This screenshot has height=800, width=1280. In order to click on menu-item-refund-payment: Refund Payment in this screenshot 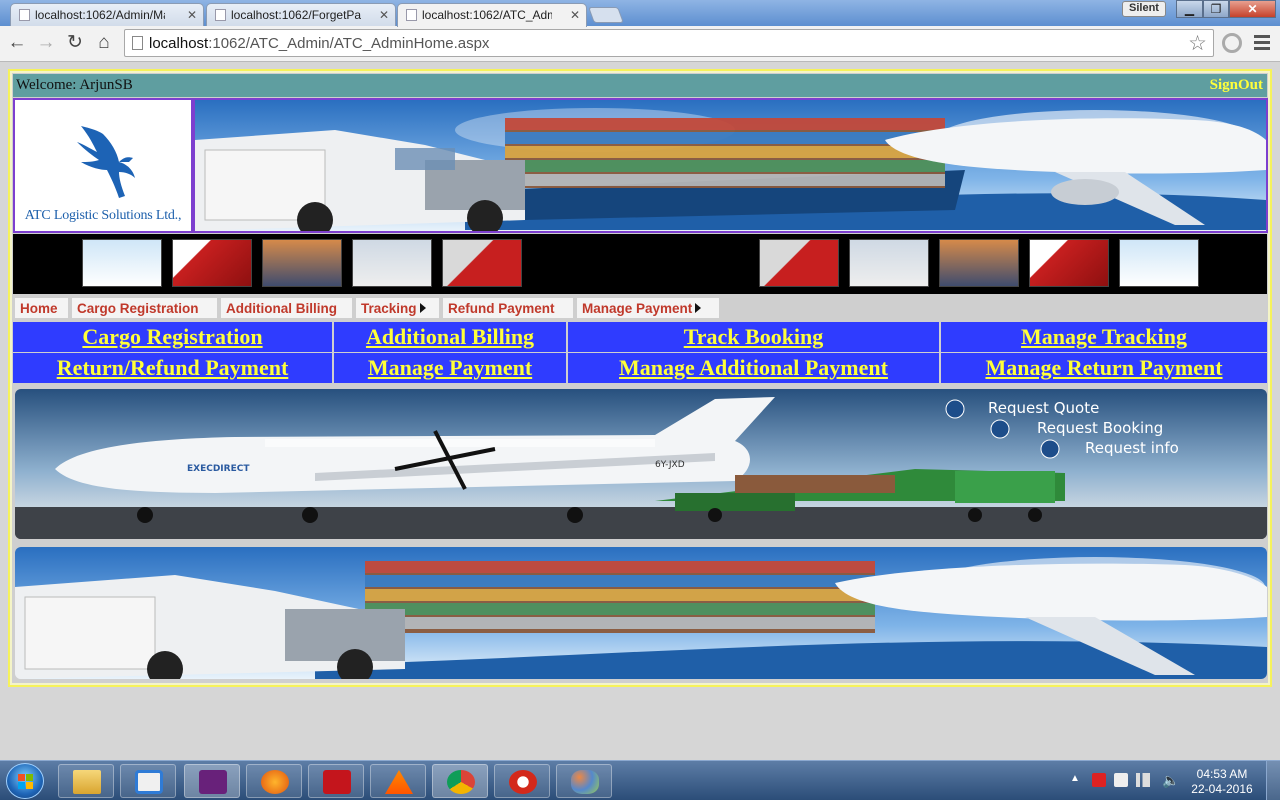, I will do `click(508, 308)`.